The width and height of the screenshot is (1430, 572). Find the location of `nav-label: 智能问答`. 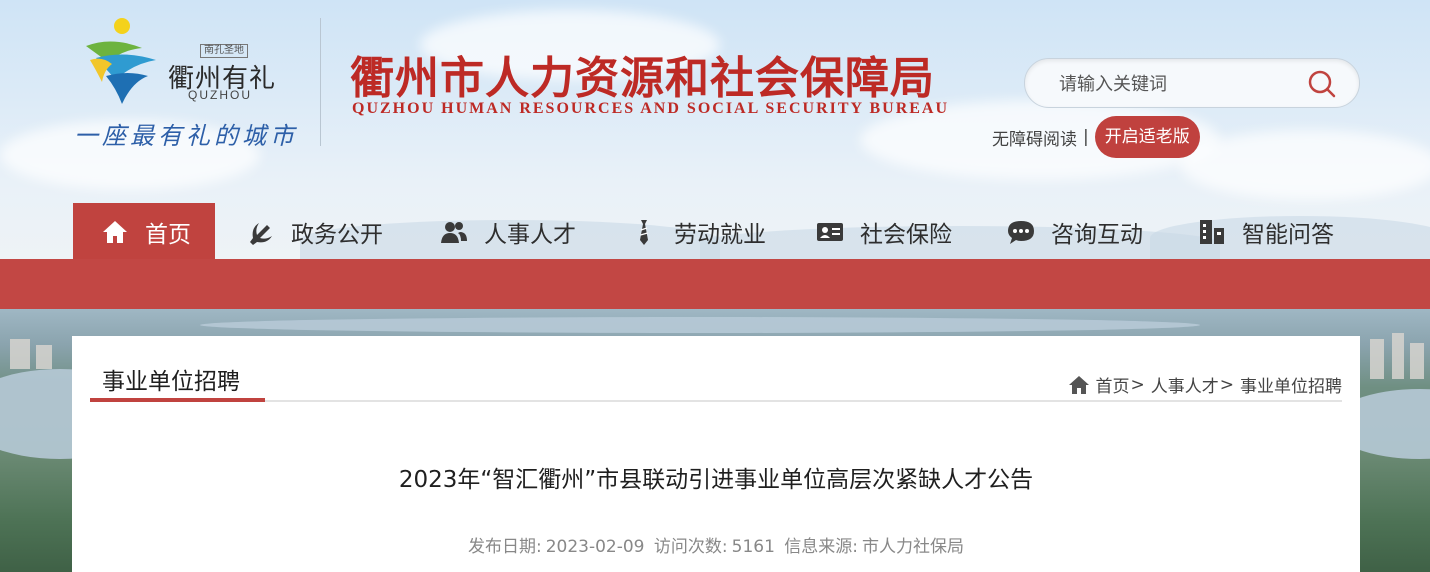

nav-label: 智能问答 is located at coordinates (1288, 234).